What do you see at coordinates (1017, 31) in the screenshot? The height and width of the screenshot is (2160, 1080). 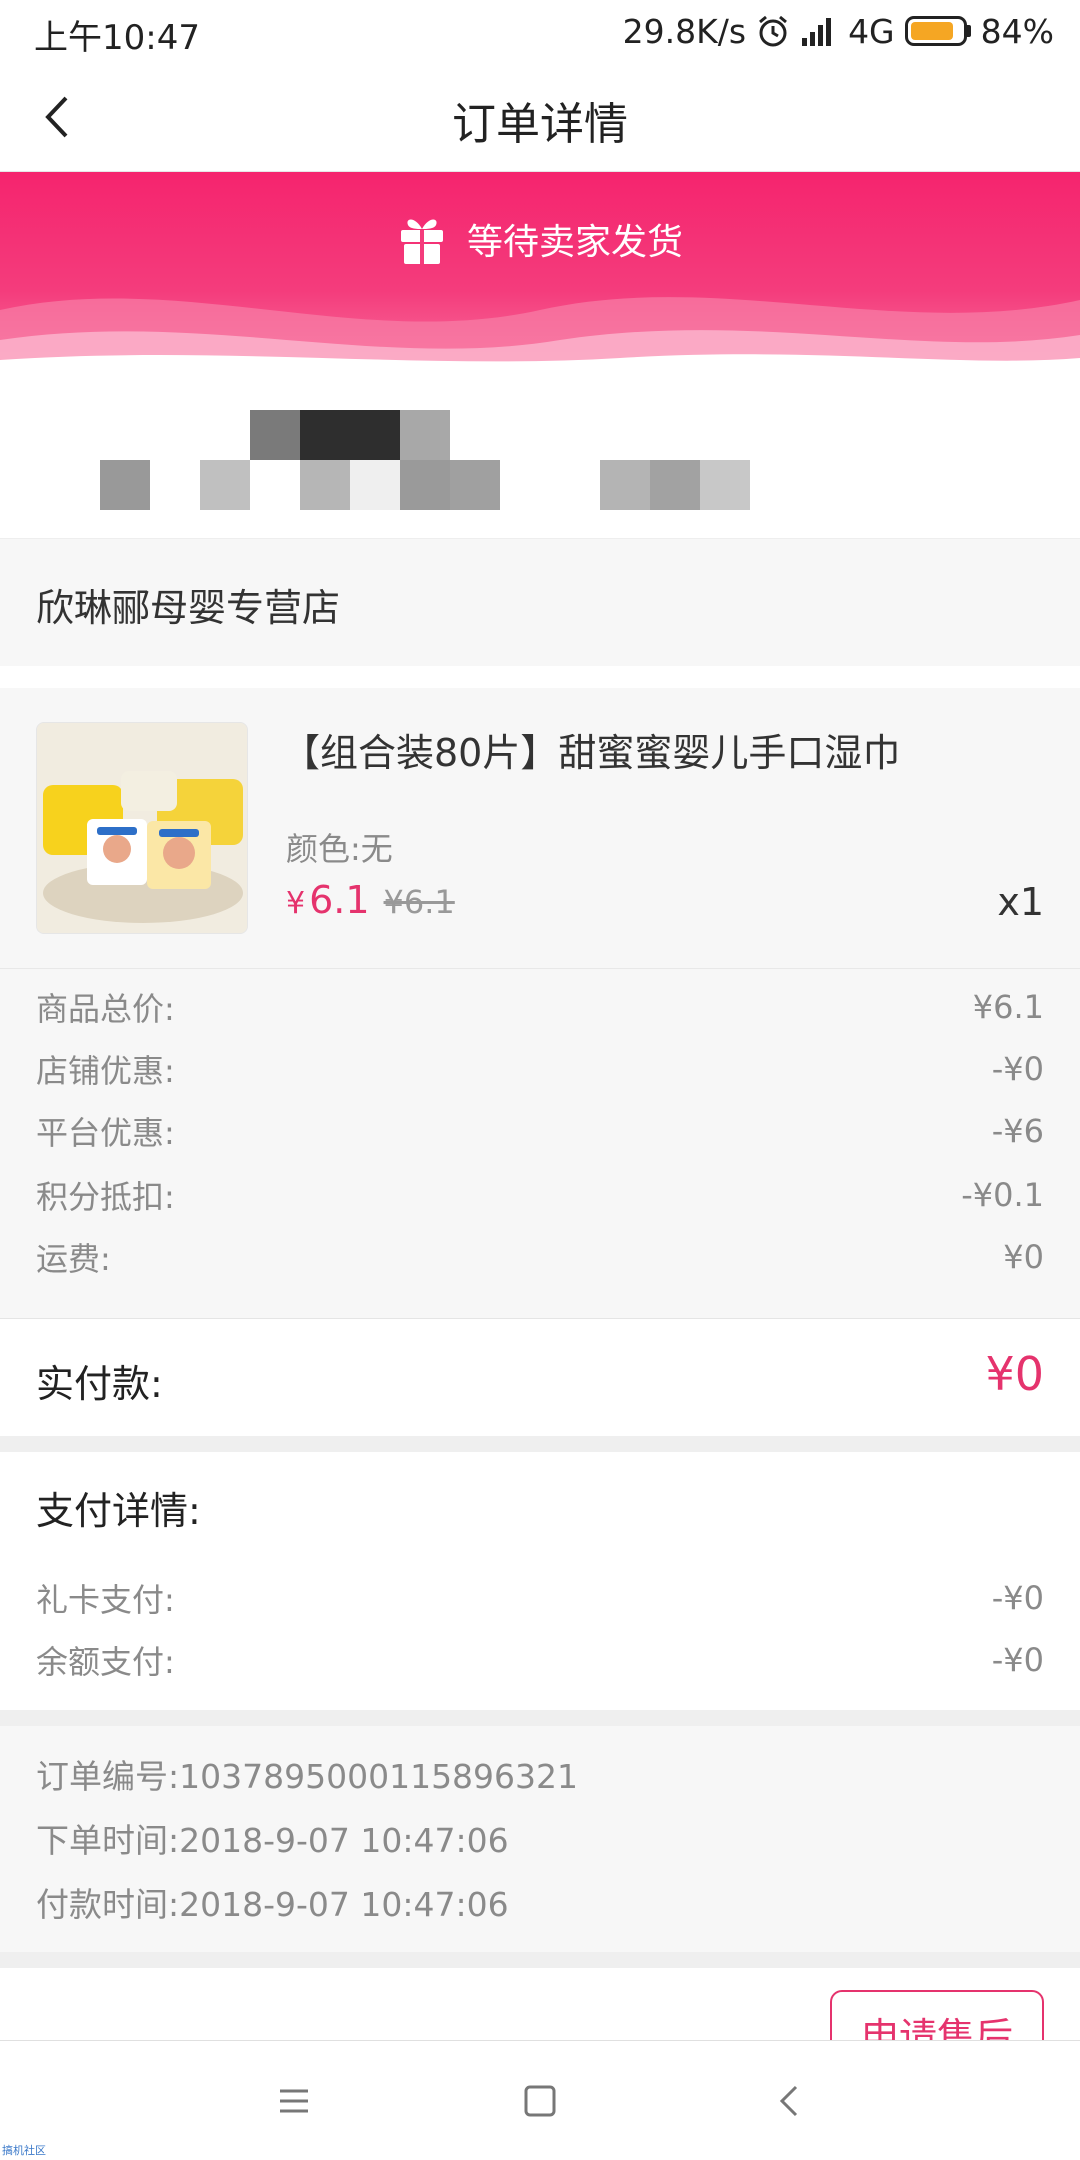 I see `battery-percent: 84%` at bounding box center [1017, 31].